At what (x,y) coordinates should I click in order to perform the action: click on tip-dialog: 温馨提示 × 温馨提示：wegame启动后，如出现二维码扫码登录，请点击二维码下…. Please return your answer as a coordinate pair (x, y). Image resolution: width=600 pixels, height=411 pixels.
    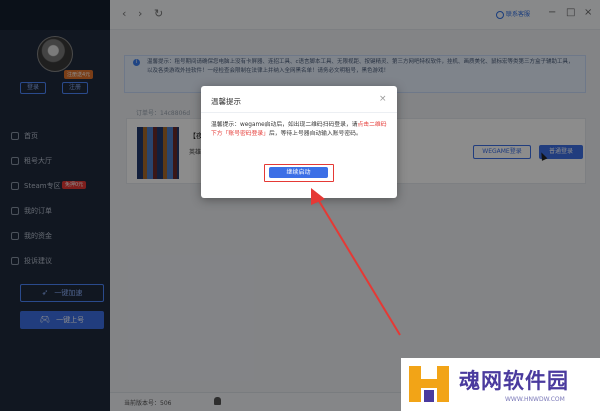
    Looking at the image, I should click on (299, 142).